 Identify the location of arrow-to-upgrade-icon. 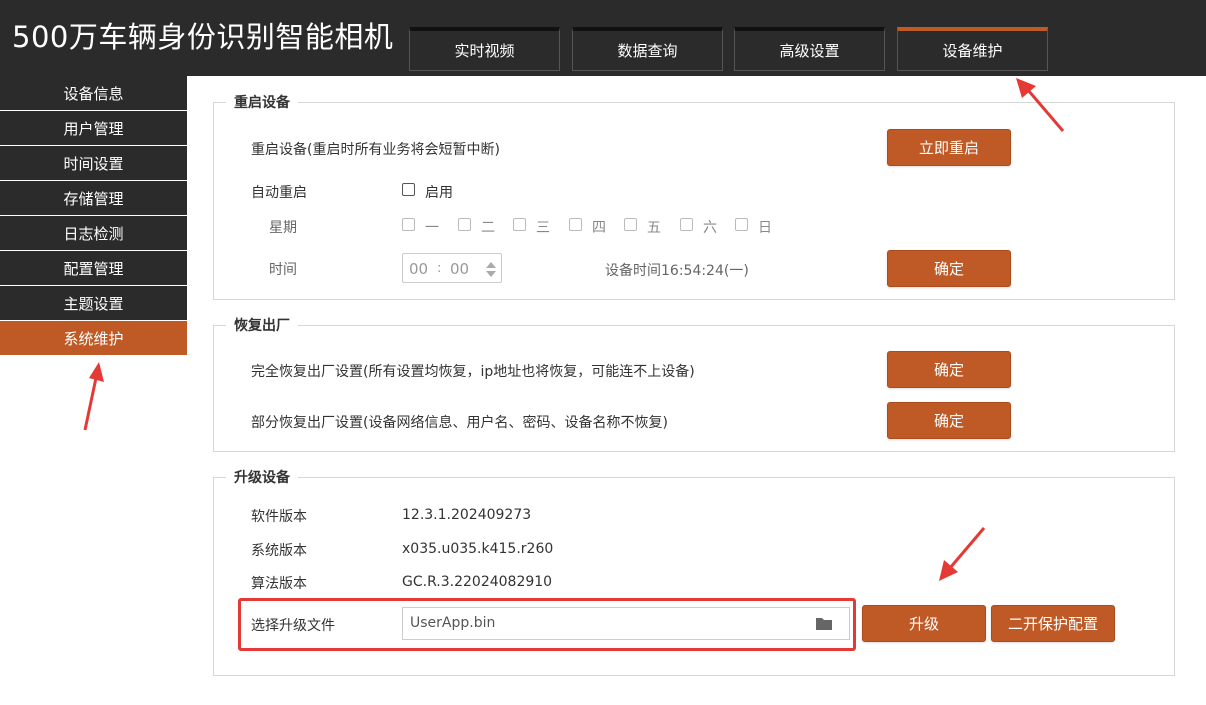
(962, 554).